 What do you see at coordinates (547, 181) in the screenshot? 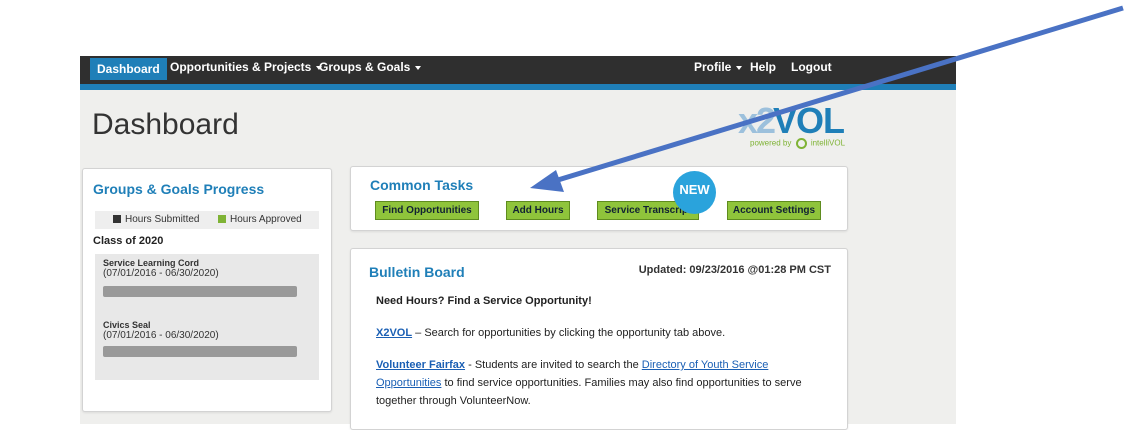
I see `arrow-head` at bounding box center [547, 181].